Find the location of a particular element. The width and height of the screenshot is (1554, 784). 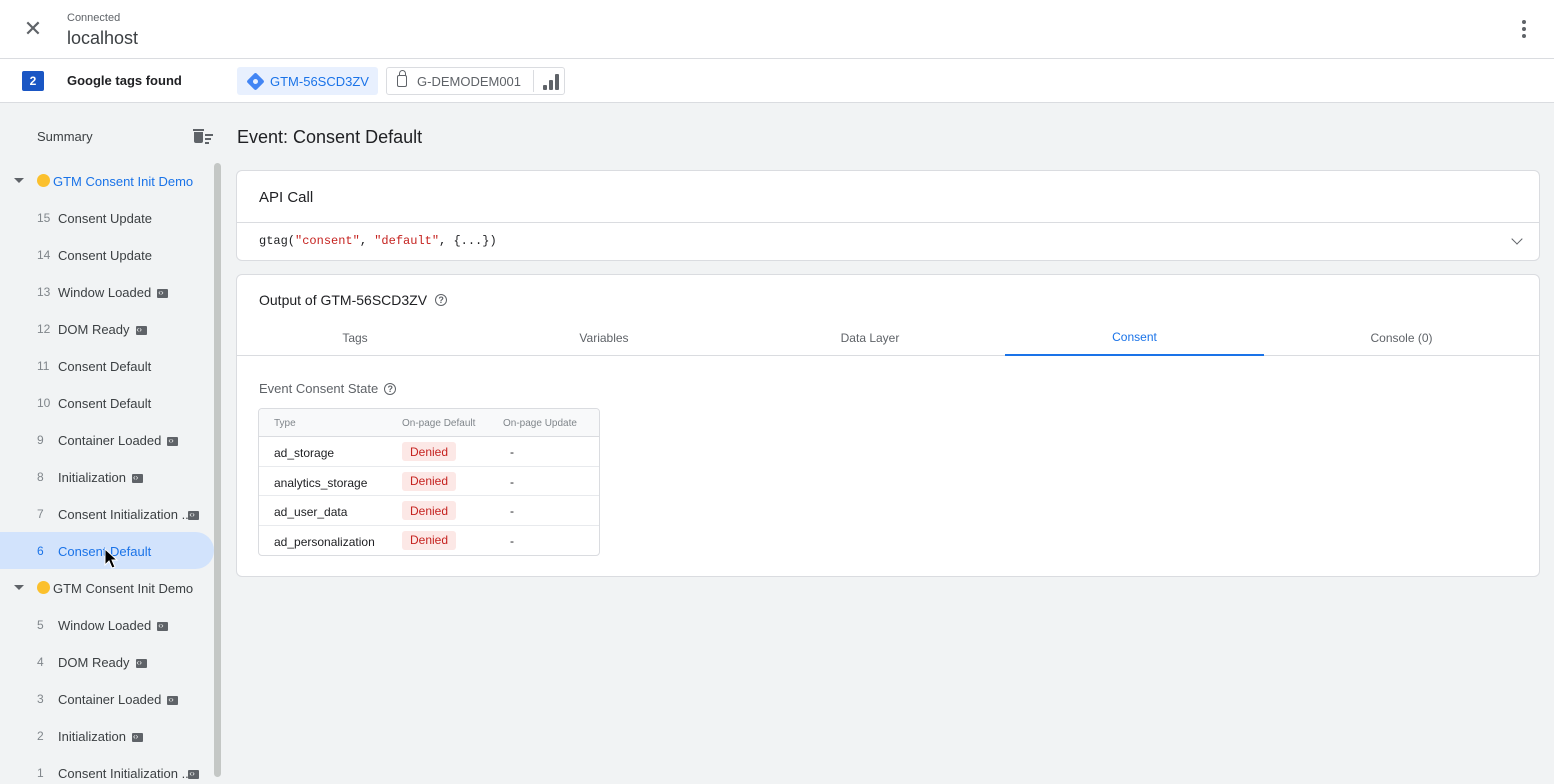

more-options-icon is located at coordinates (1524, 29).